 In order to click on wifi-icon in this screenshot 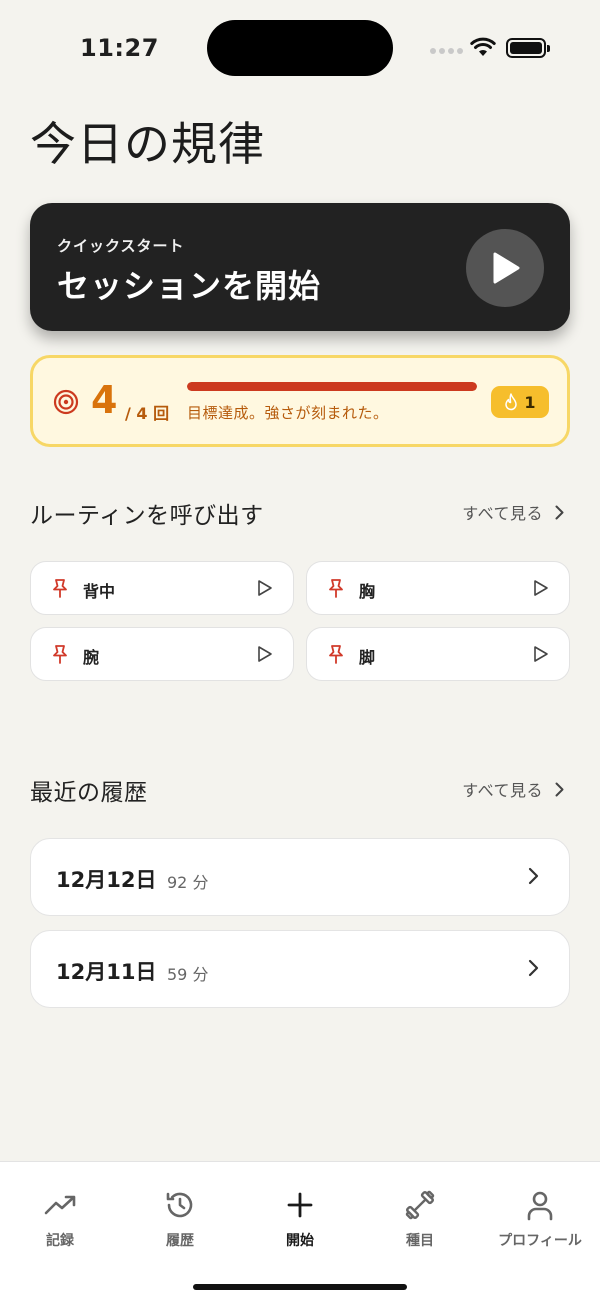, I will do `click(483, 46)`.